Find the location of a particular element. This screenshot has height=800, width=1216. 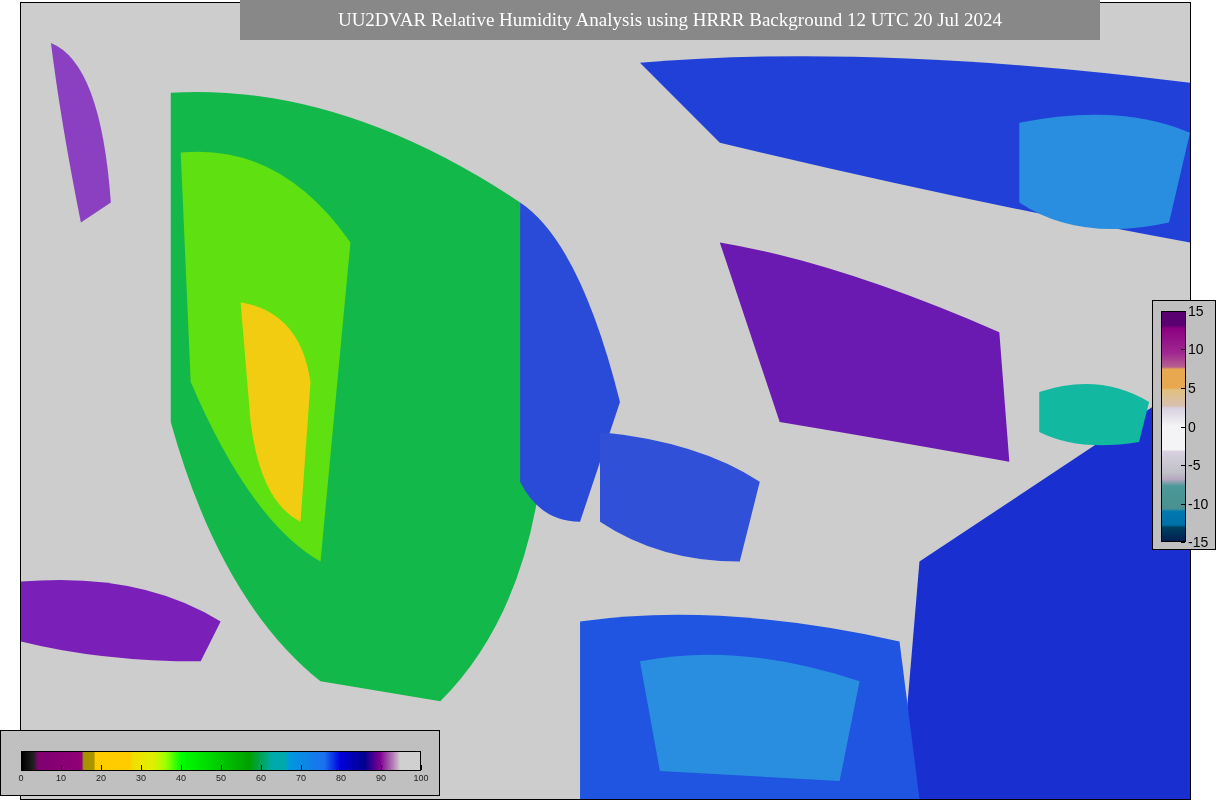

map-title: UU2DVAR Relative Humidity Analysis using HRRR Background 12 UTC 20 Jul 2024 is located at coordinates (670, 20).